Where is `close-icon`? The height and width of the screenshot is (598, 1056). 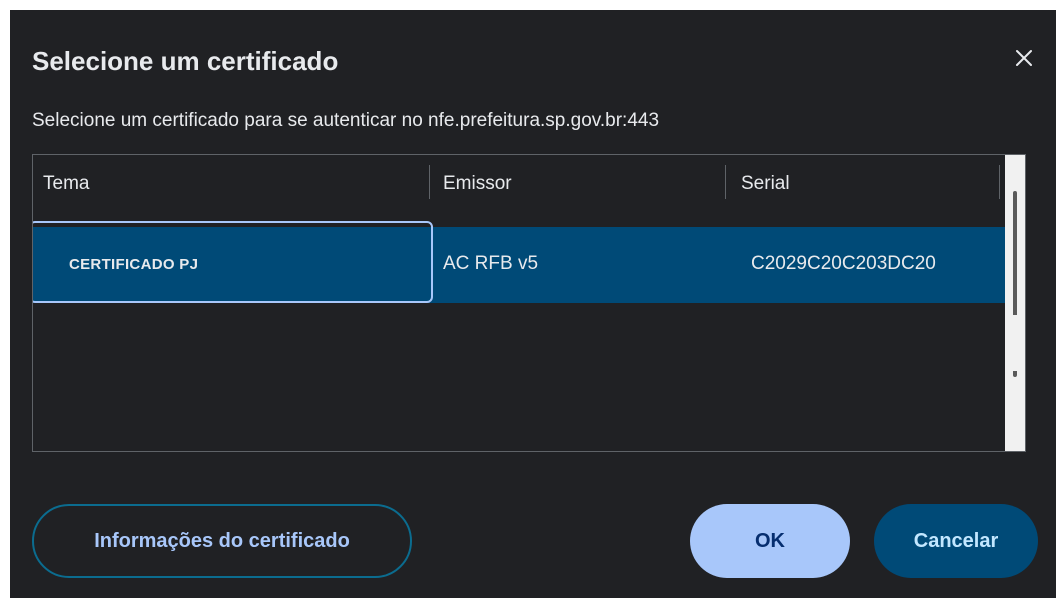 close-icon is located at coordinates (1024, 58).